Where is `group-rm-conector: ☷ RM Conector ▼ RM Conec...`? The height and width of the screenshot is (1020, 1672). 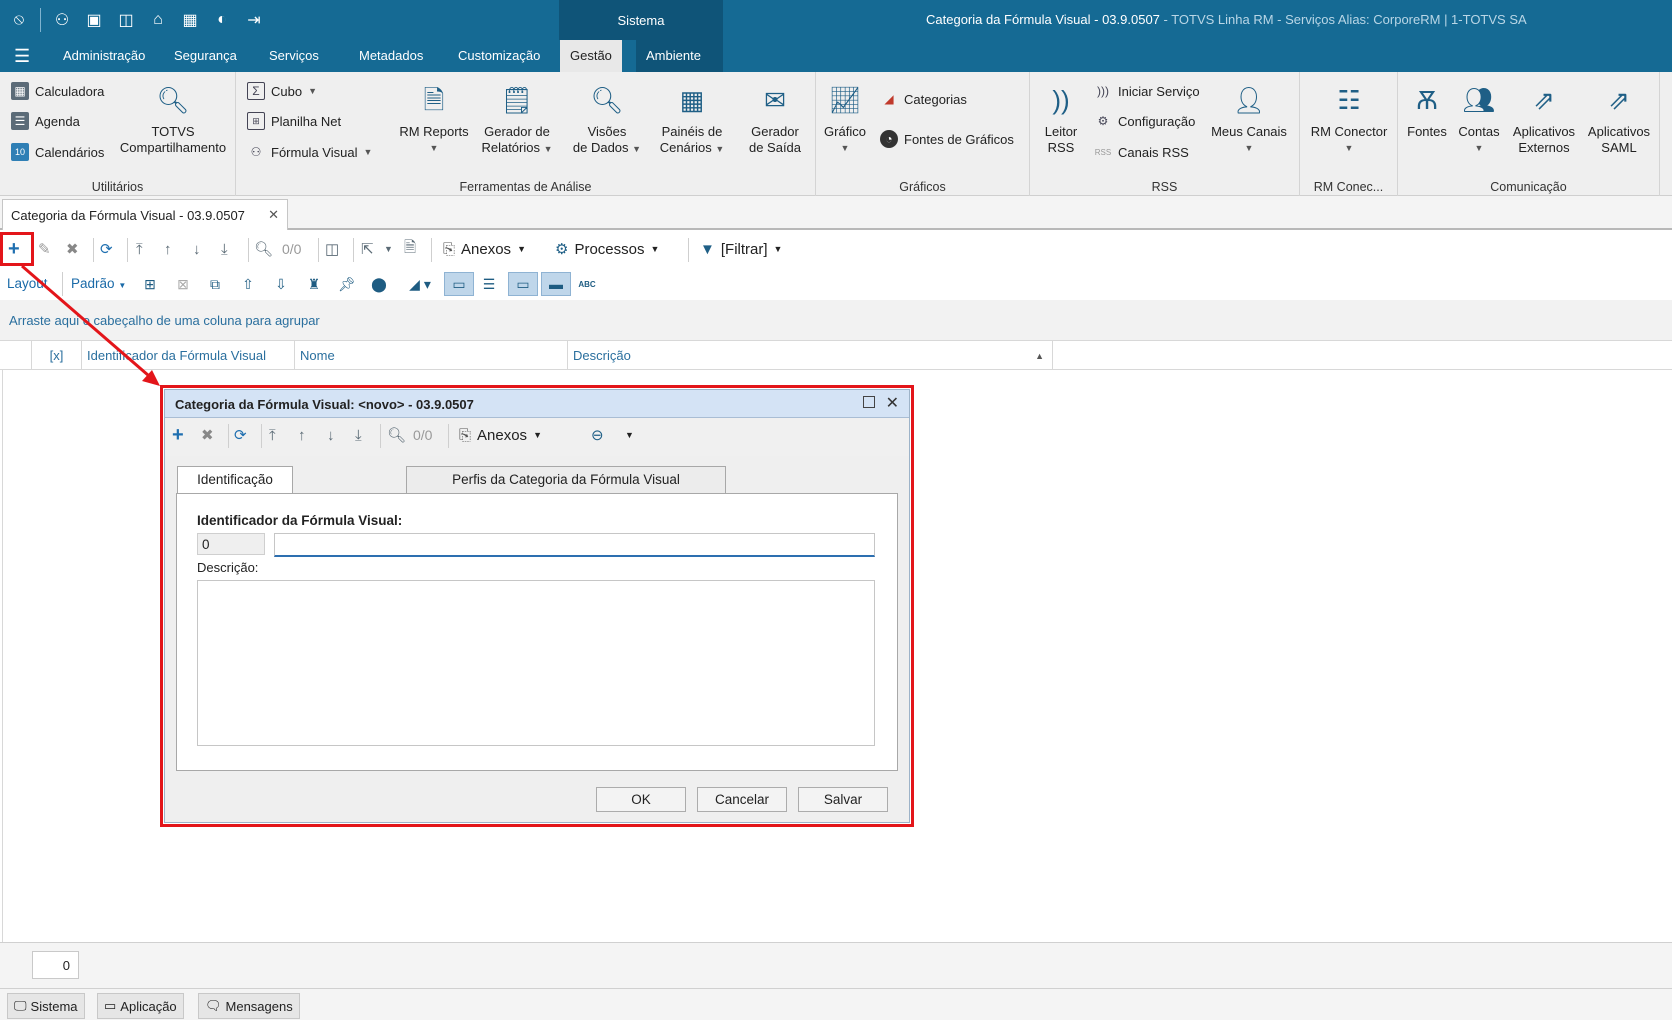 group-rm-conector: ☷ RM Conector ▼ RM Conec... is located at coordinates (1349, 134).